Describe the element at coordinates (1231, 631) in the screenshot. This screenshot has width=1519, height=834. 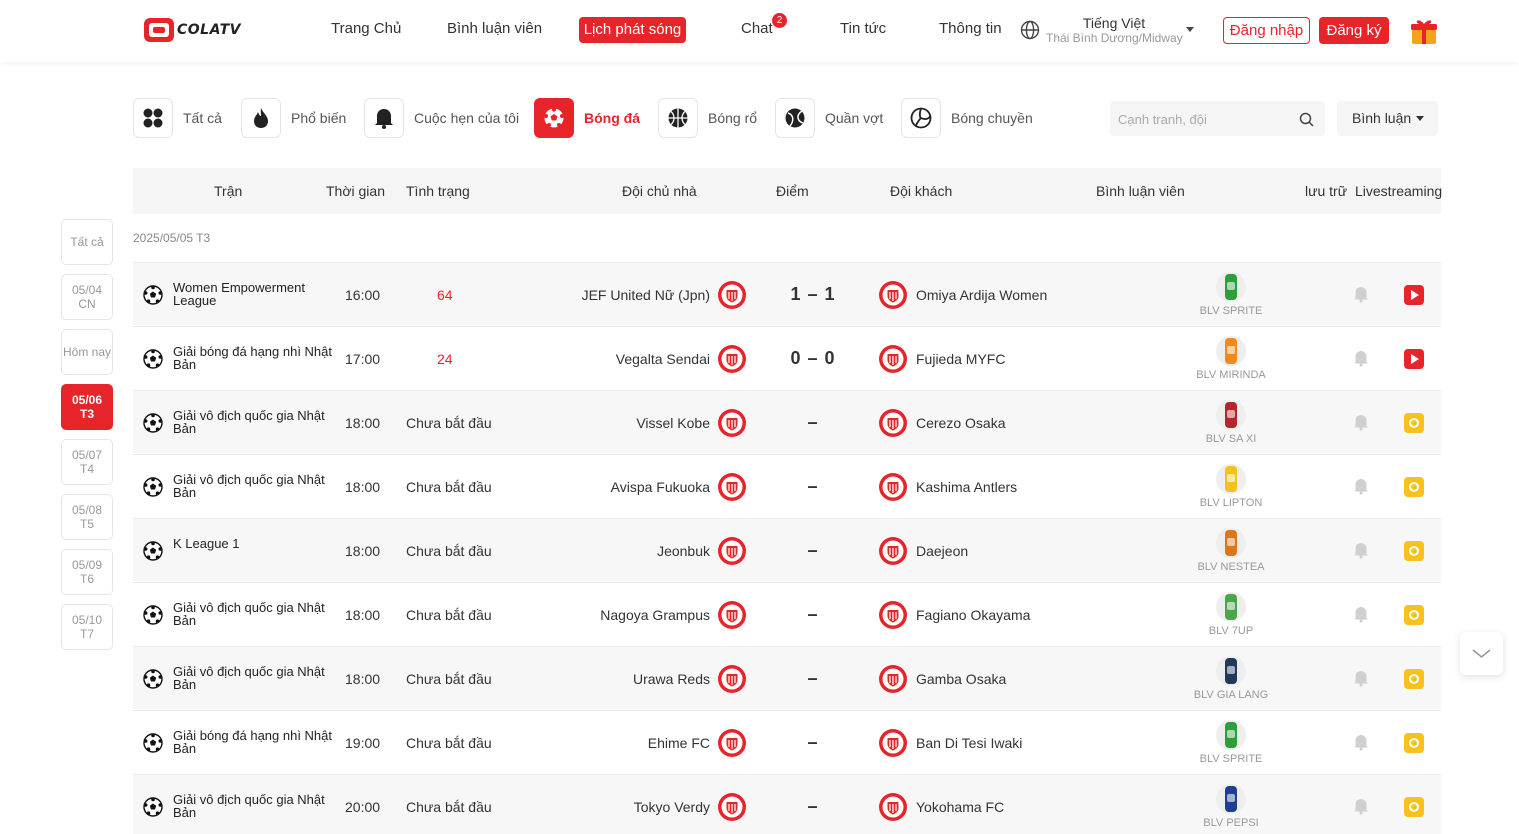
I see `commentator-name: BLV 7UP` at that location.